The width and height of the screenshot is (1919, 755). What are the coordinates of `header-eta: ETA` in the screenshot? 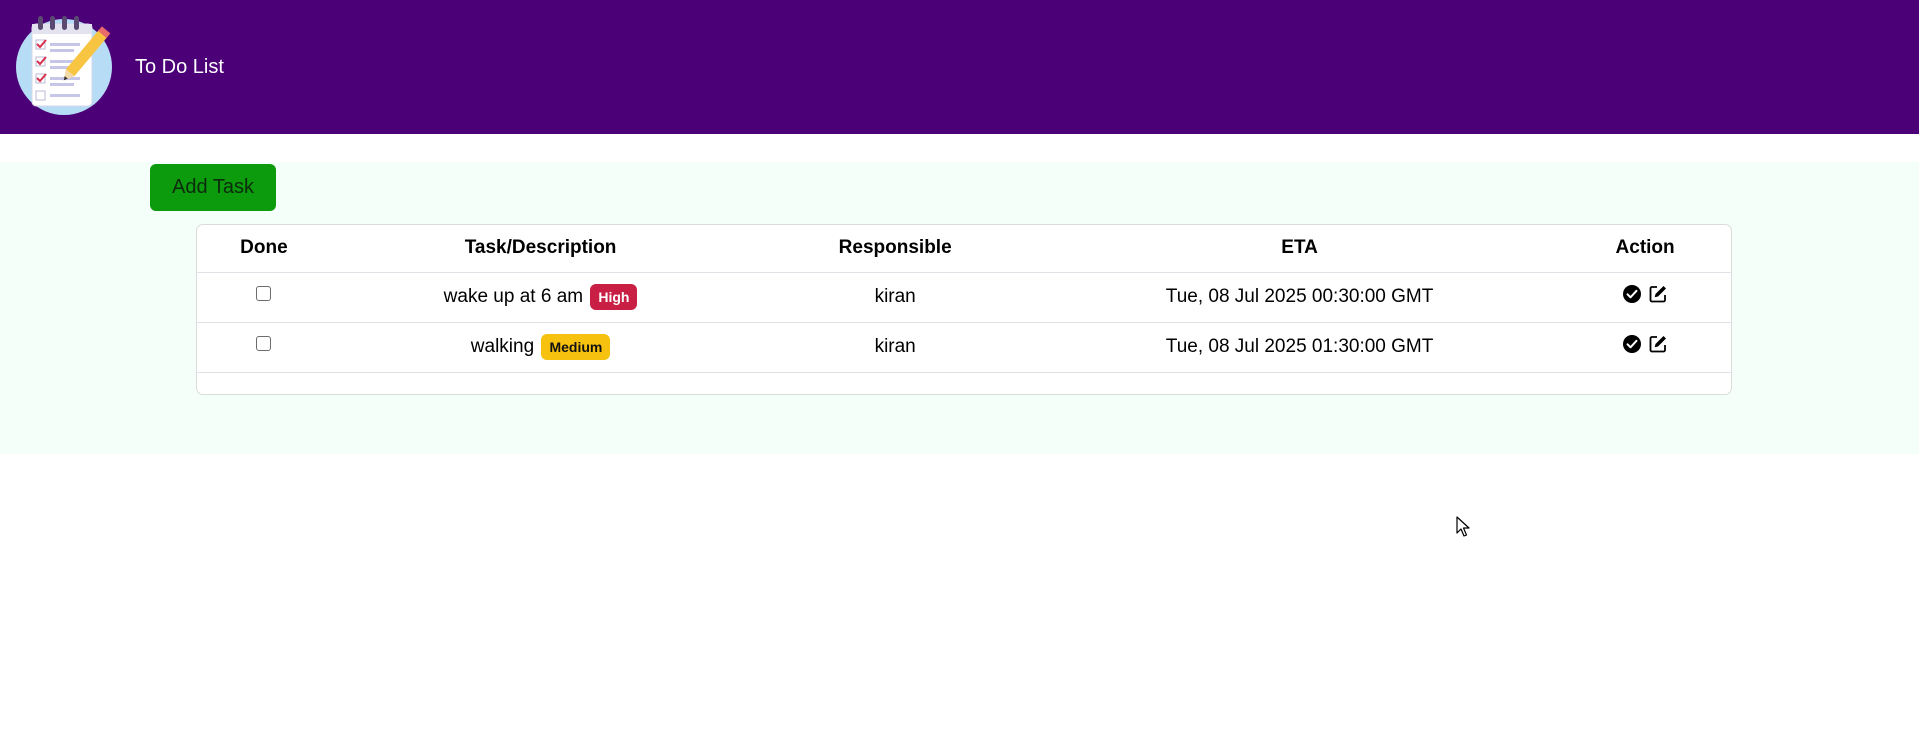 It's located at (1300, 249).